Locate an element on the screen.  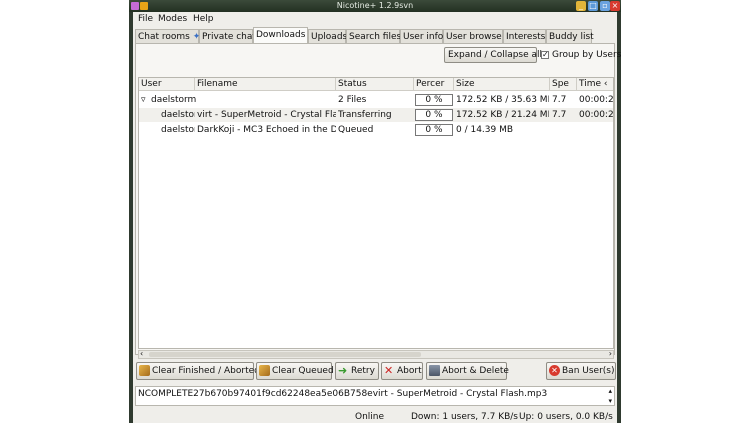
abort-delete-label: Abort & Delete is located at coordinates (475, 371).